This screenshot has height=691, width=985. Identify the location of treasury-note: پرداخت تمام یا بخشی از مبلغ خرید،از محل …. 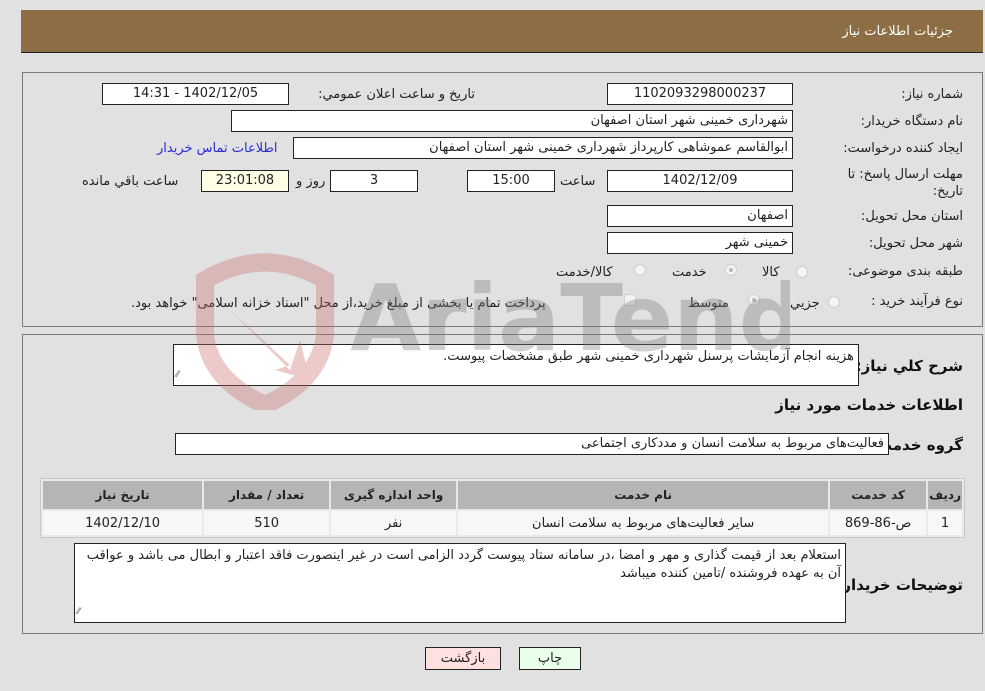
(338, 303).